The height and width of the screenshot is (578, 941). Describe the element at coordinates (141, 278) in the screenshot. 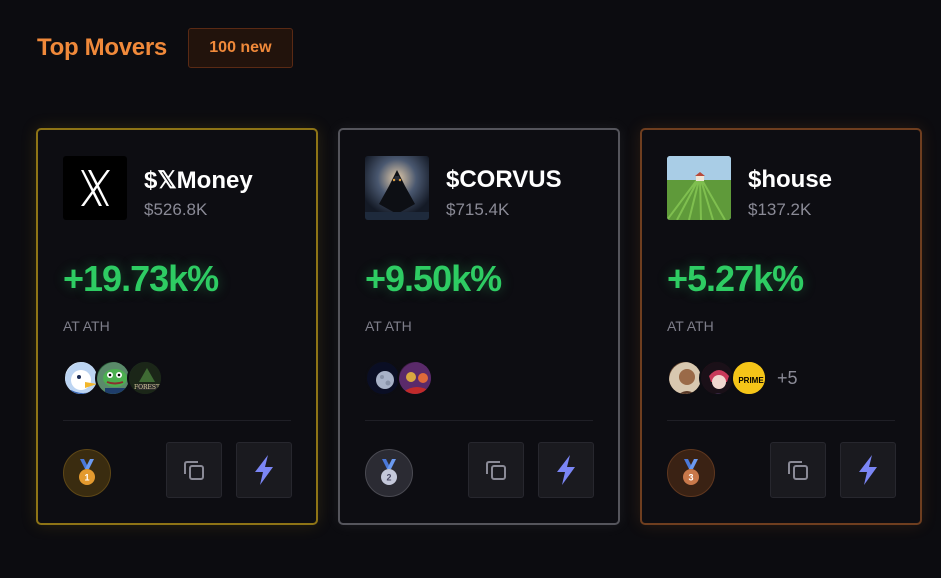

I see `price-change: +19.73k%` at that location.